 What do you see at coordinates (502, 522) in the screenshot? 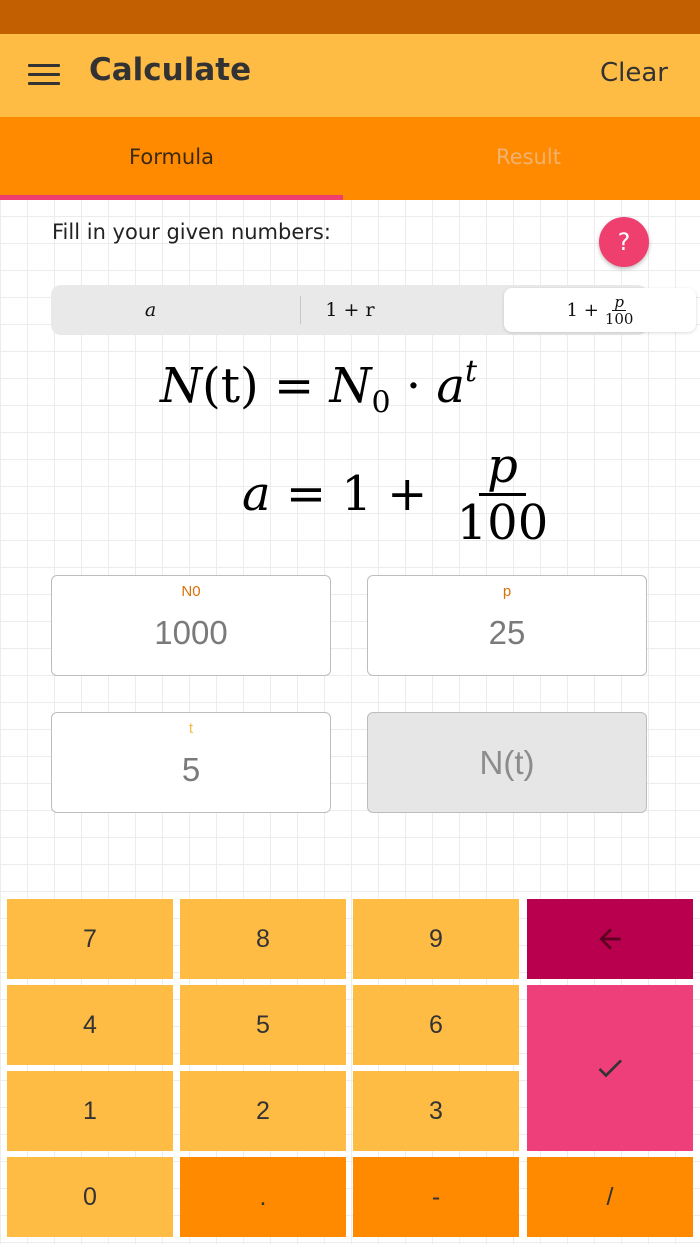
I see `formula2-denominator: 100` at bounding box center [502, 522].